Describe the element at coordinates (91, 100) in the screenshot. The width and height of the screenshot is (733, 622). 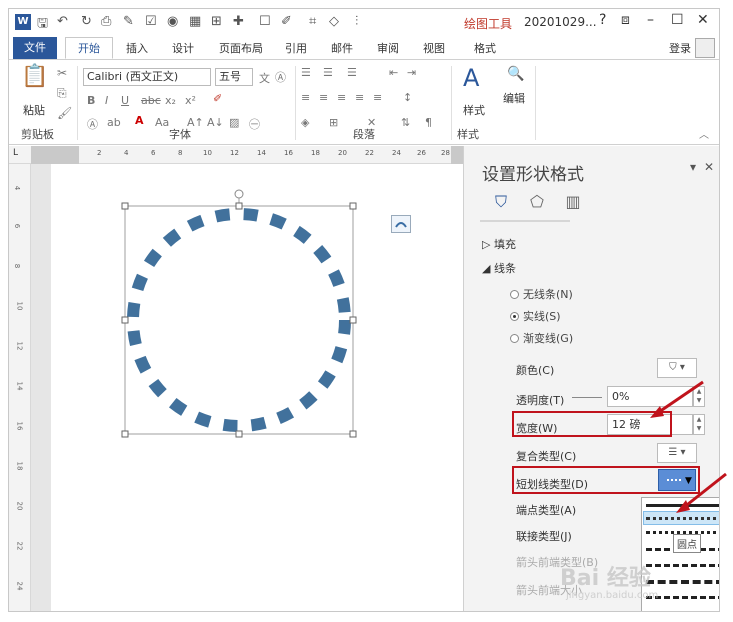
I see `bold-icon: B` at that location.